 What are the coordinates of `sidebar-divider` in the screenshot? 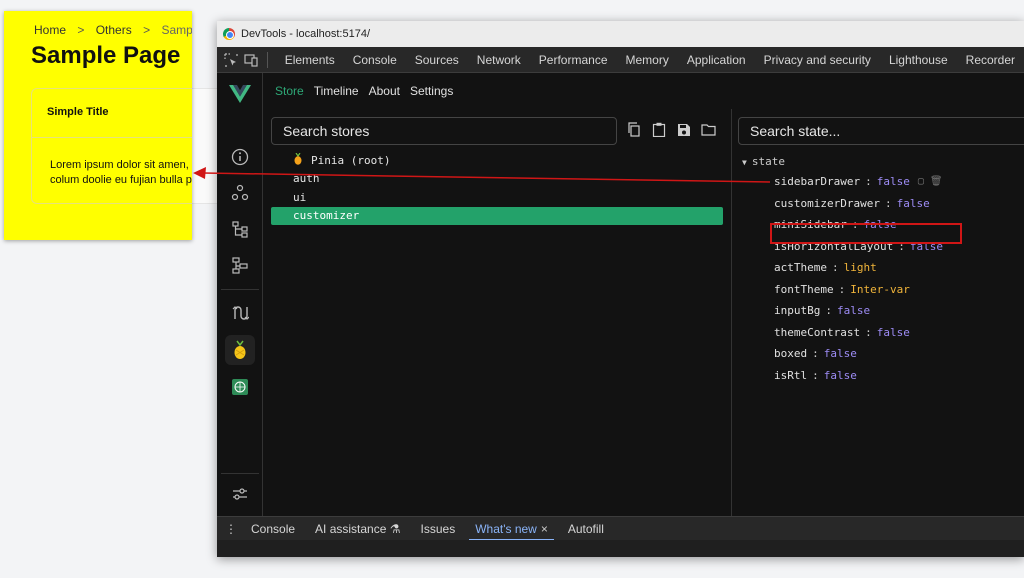 It's located at (240, 289).